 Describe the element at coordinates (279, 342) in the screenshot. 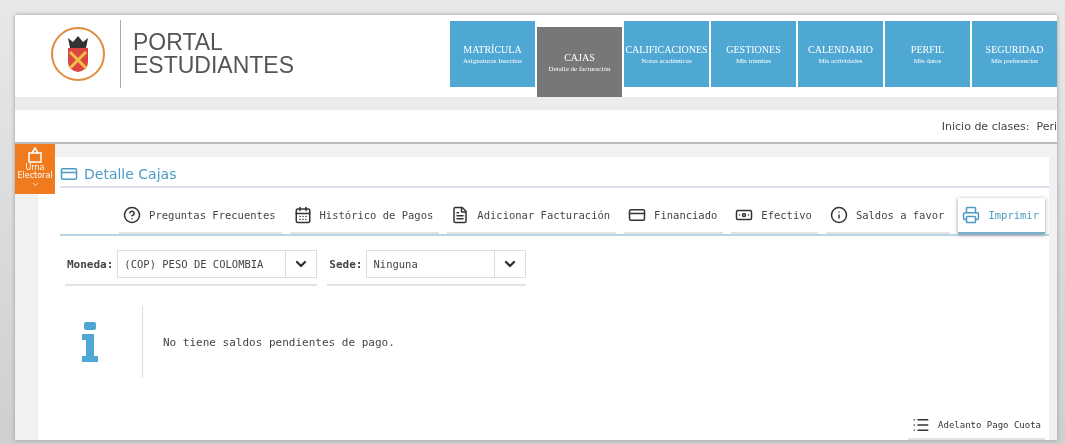

I see `empty-message: No tiene saldos pendientes de pago.` at that location.